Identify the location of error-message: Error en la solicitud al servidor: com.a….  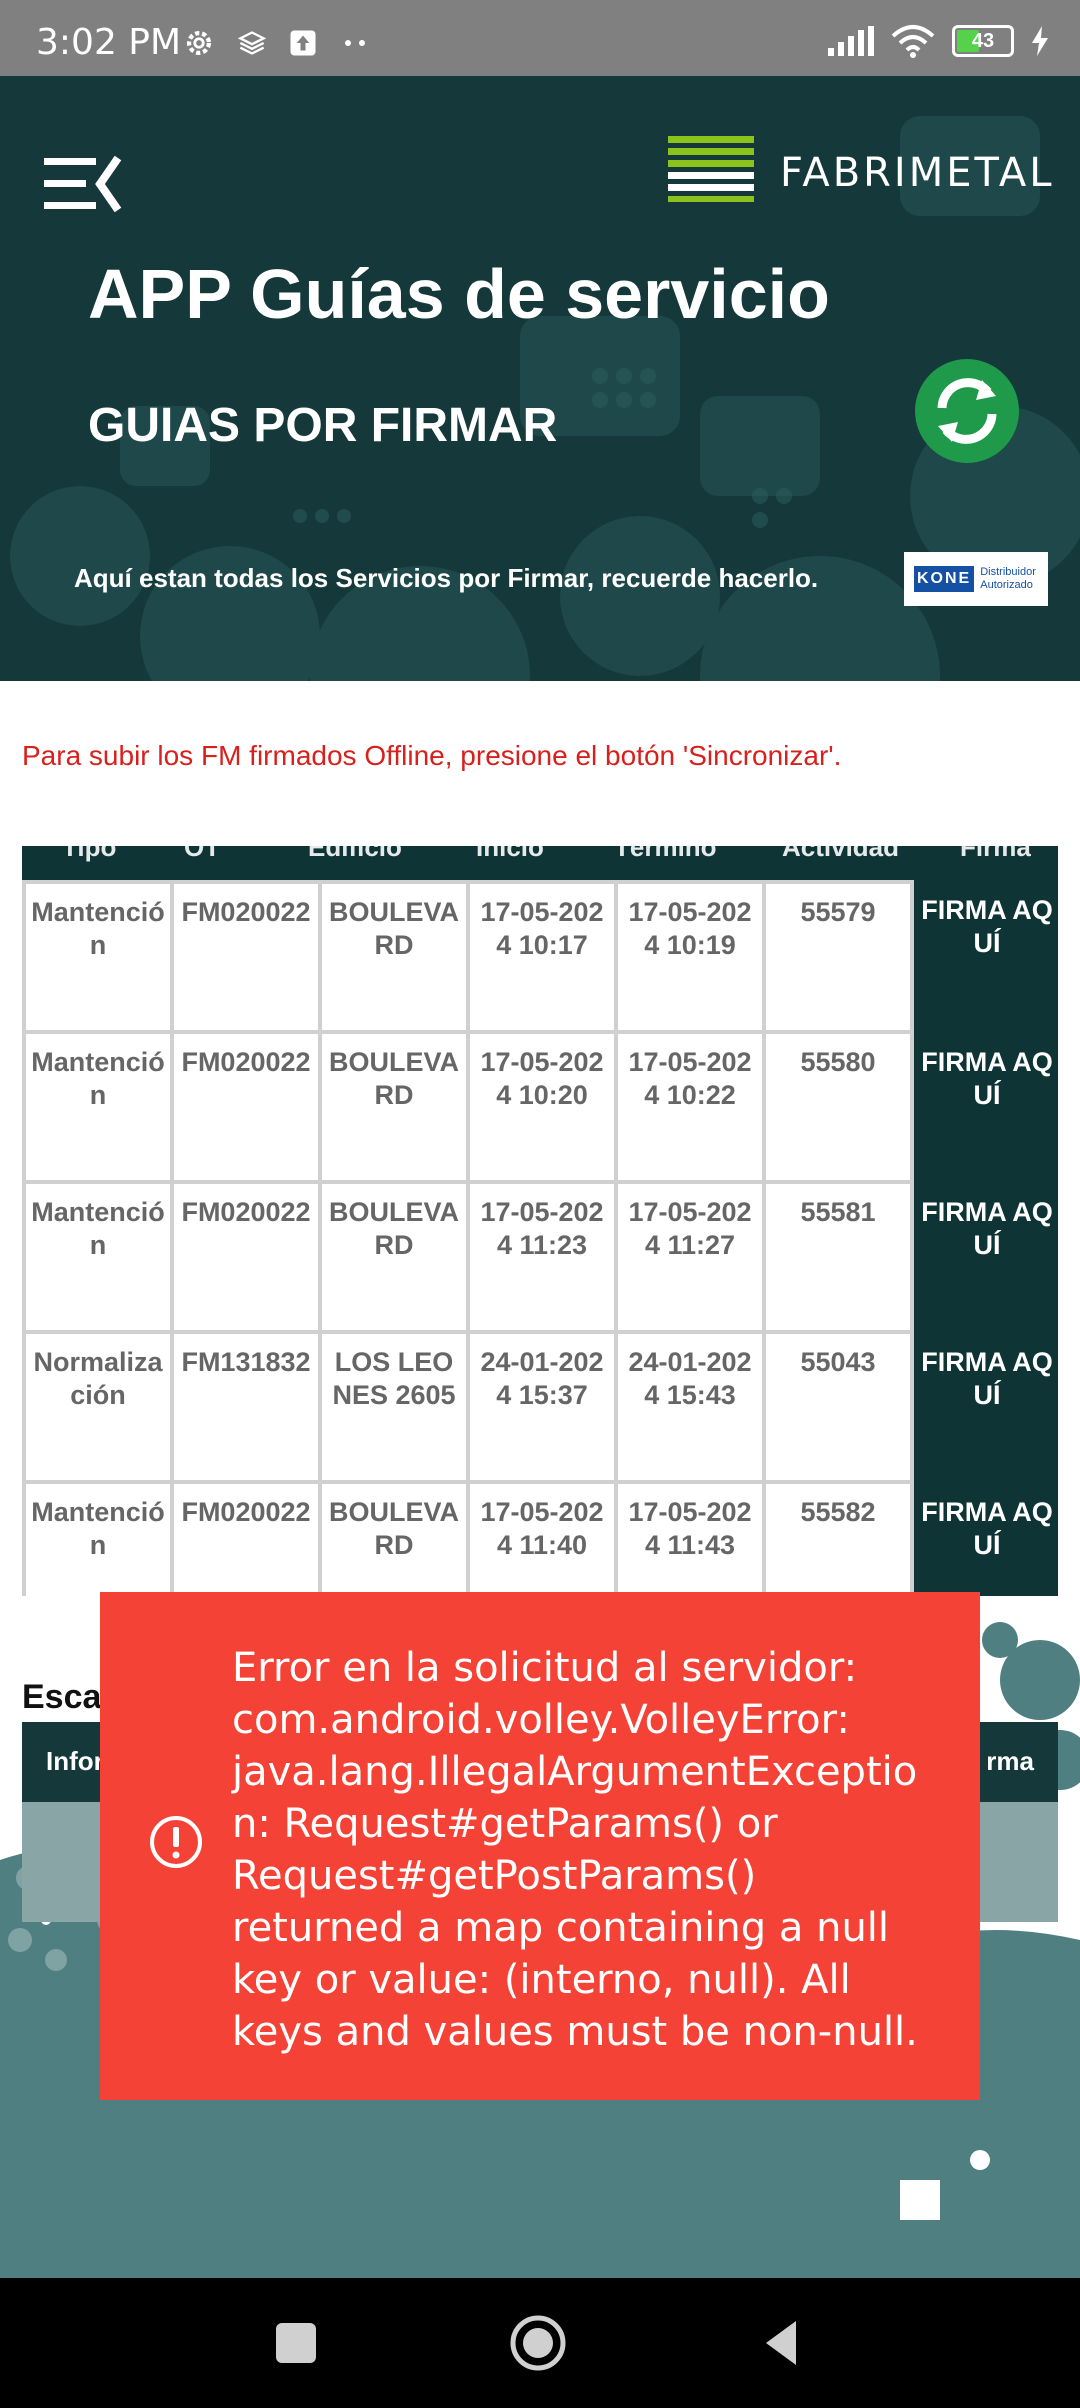
(575, 1850).